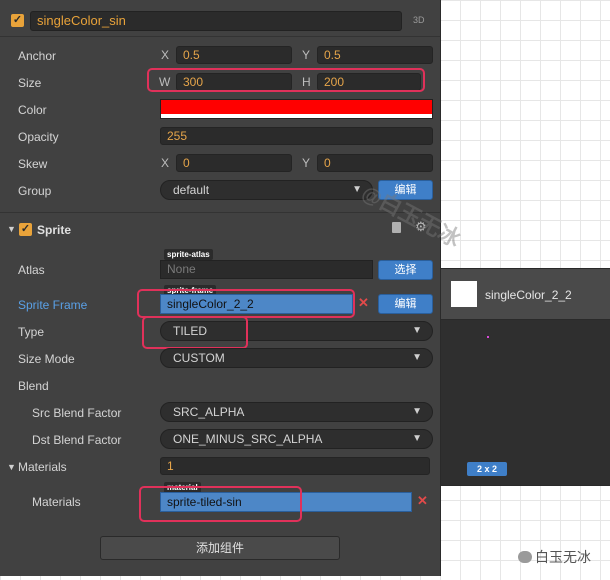 The height and width of the screenshot is (580, 610). What do you see at coordinates (42, 467) in the screenshot?
I see `materials-header-label: Materials` at bounding box center [42, 467].